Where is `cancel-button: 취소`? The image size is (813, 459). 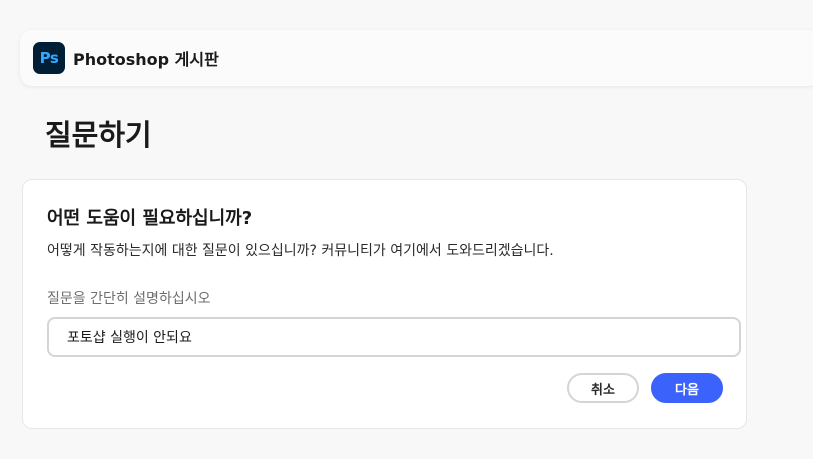
cancel-button: 취소 is located at coordinates (603, 388).